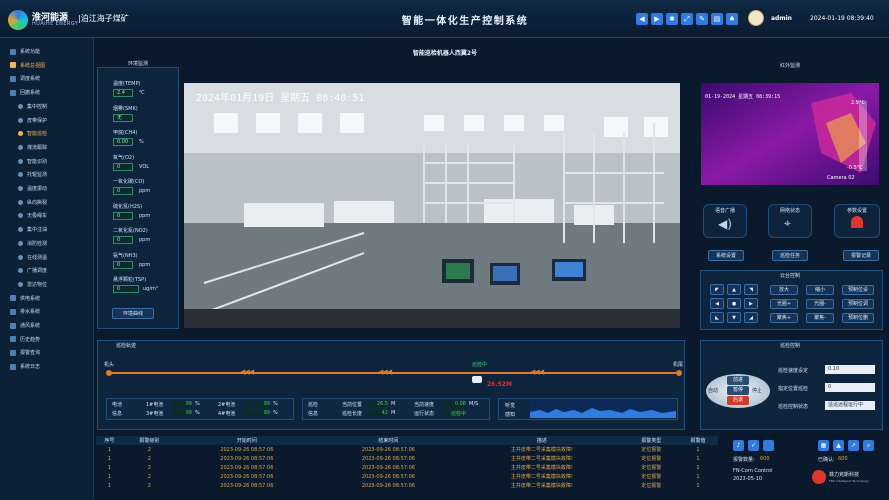  I want to click on trend-icon: ↗, so click(853, 445).